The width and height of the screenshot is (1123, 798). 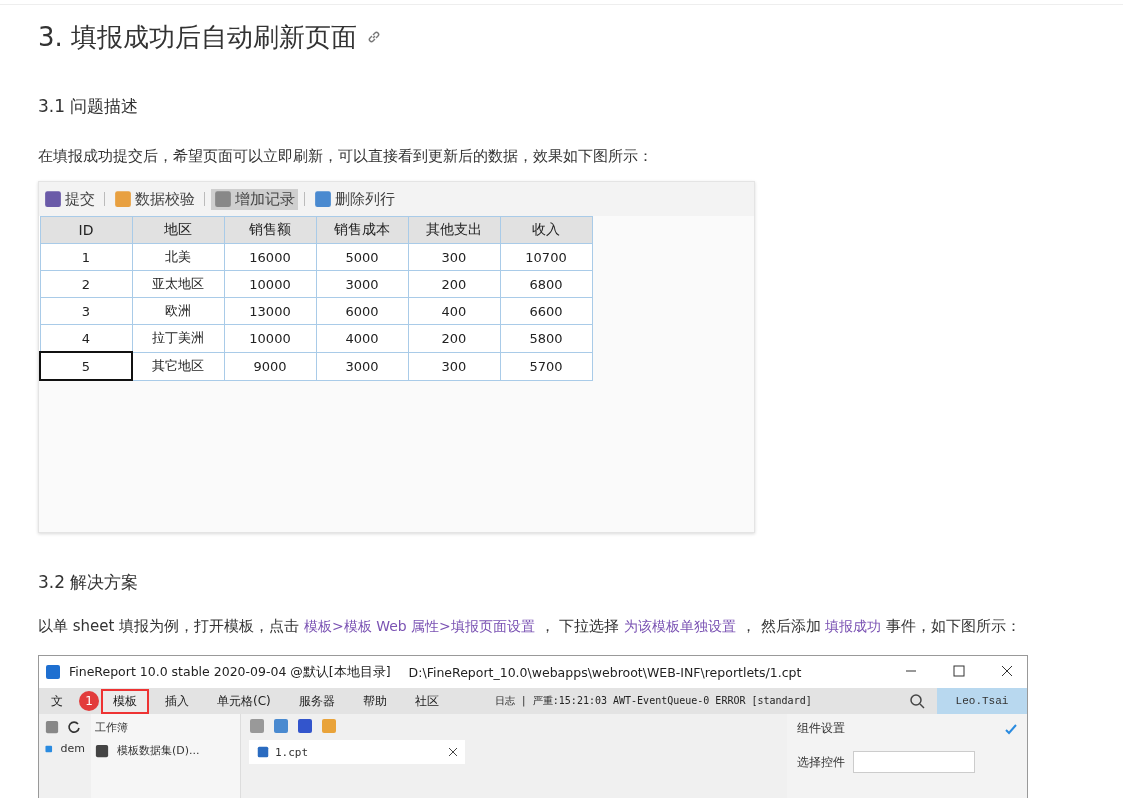 I want to click on subsection-heading: 3.1 问题描述, so click(x=89, y=106).